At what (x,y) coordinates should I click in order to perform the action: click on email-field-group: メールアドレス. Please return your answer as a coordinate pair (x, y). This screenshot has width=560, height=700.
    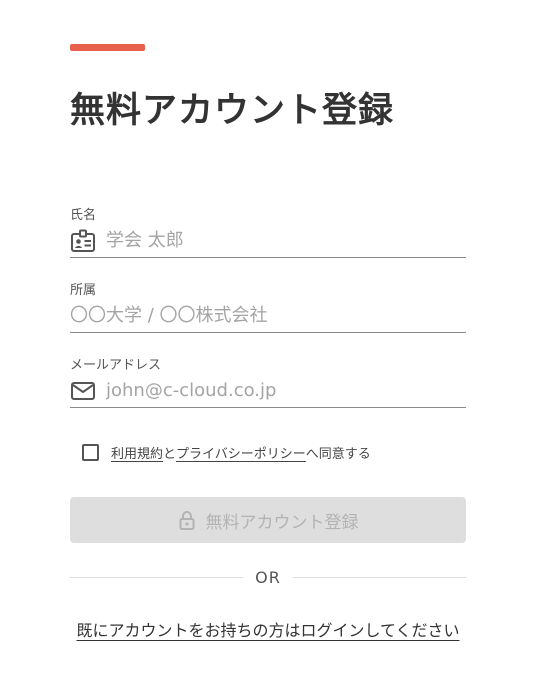
    Looking at the image, I should click on (268, 383).